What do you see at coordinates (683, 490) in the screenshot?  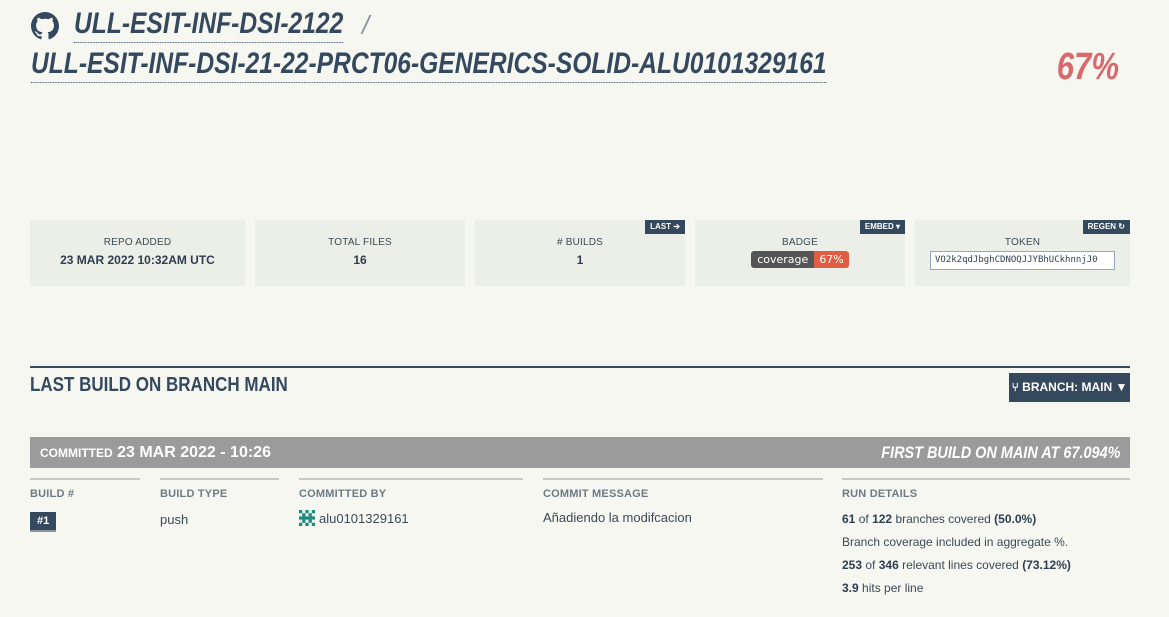 I see `commit-message-head: COMMIT MESSAGE` at bounding box center [683, 490].